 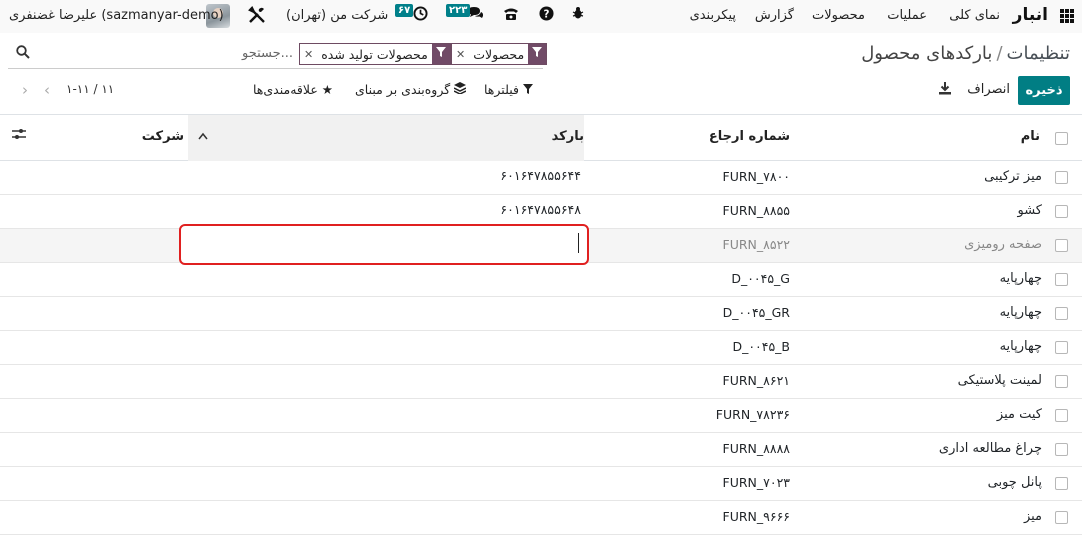 I want to click on company-switcher: شرکت من (تهران), so click(x=337, y=15).